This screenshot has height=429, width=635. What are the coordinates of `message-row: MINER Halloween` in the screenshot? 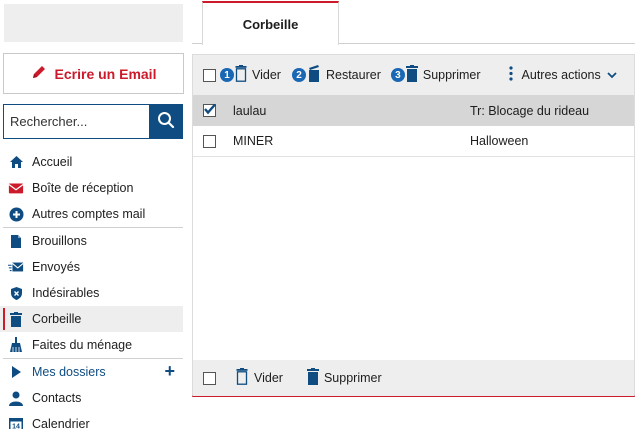 It's located at (413, 141).